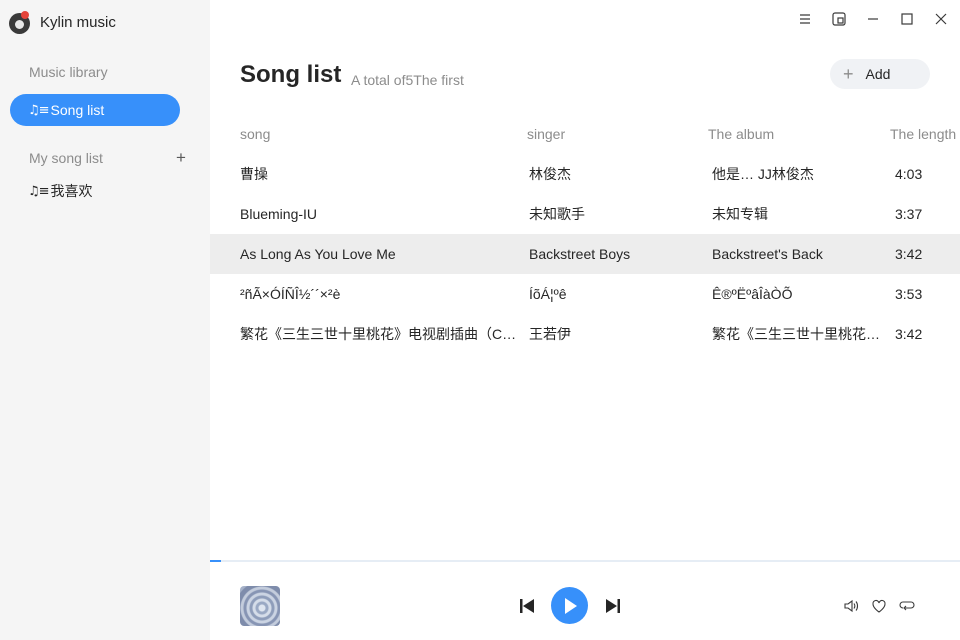 The height and width of the screenshot is (640, 960). What do you see at coordinates (923, 134) in the screenshot?
I see `column-header-length: The length` at bounding box center [923, 134].